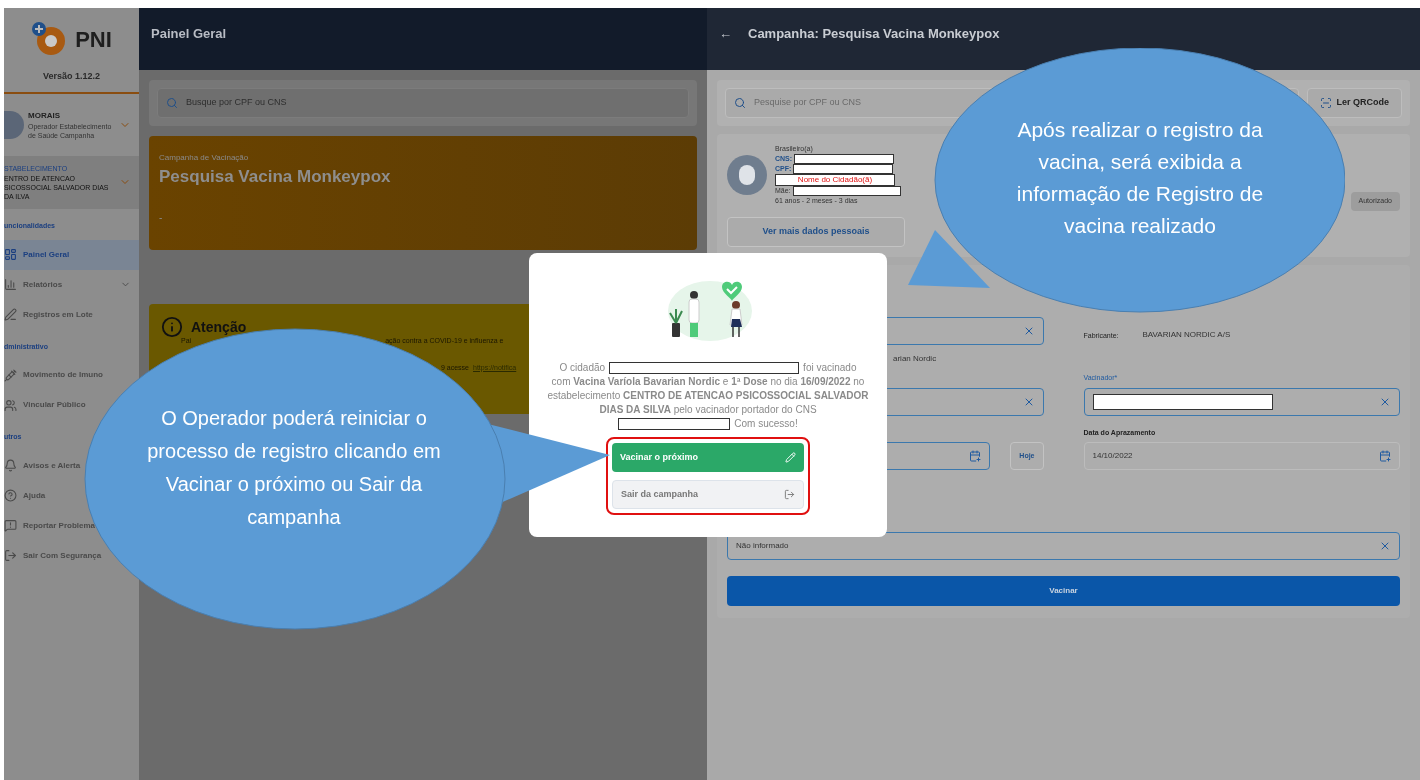 The width and height of the screenshot is (1420, 780). I want to click on user-name: MORAIS, so click(44, 115).